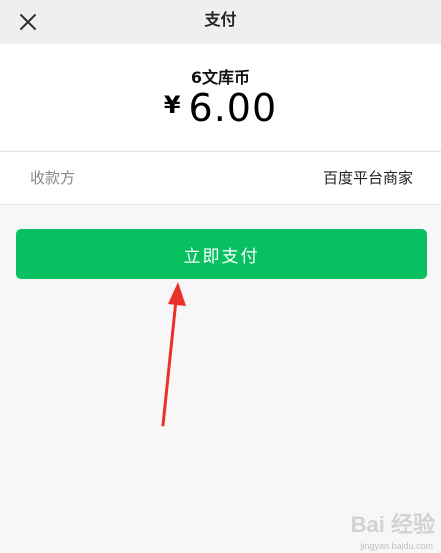  What do you see at coordinates (392, 524) in the screenshot?
I see `watermark-brand: Bai 经验` at bounding box center [392, 524].